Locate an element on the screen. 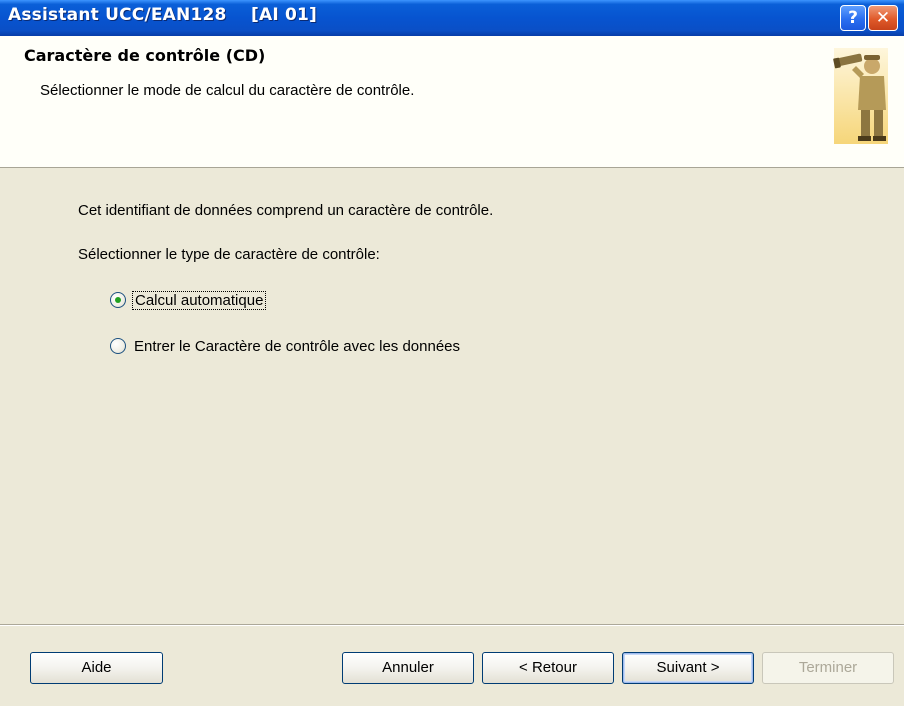  close-icon: ✕ is located at coordinates (883, 18).